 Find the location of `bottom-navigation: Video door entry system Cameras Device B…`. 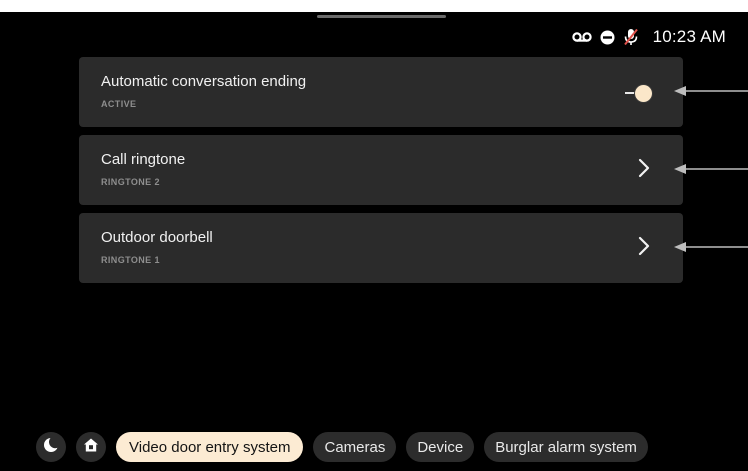

bottom-navigation: Video door entry system Cameras Device B… is located at coordinates (342, 447).